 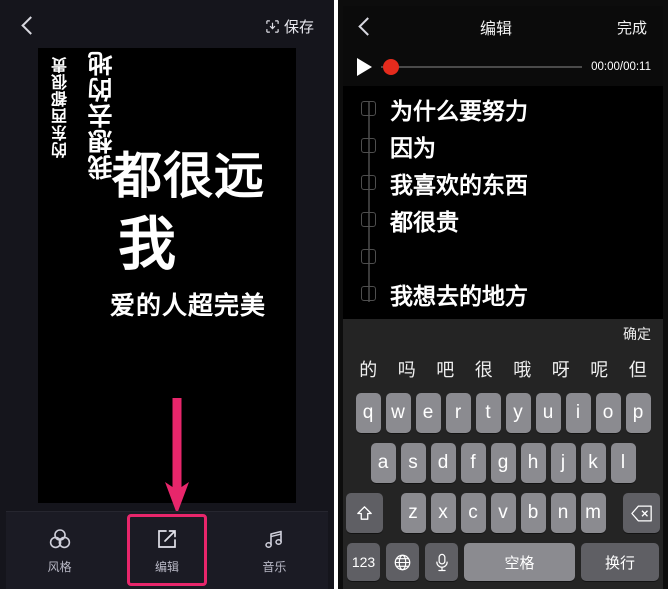 I want to click on keyboard-row-4: 123 空格 换行, so click(x=503, y=562).